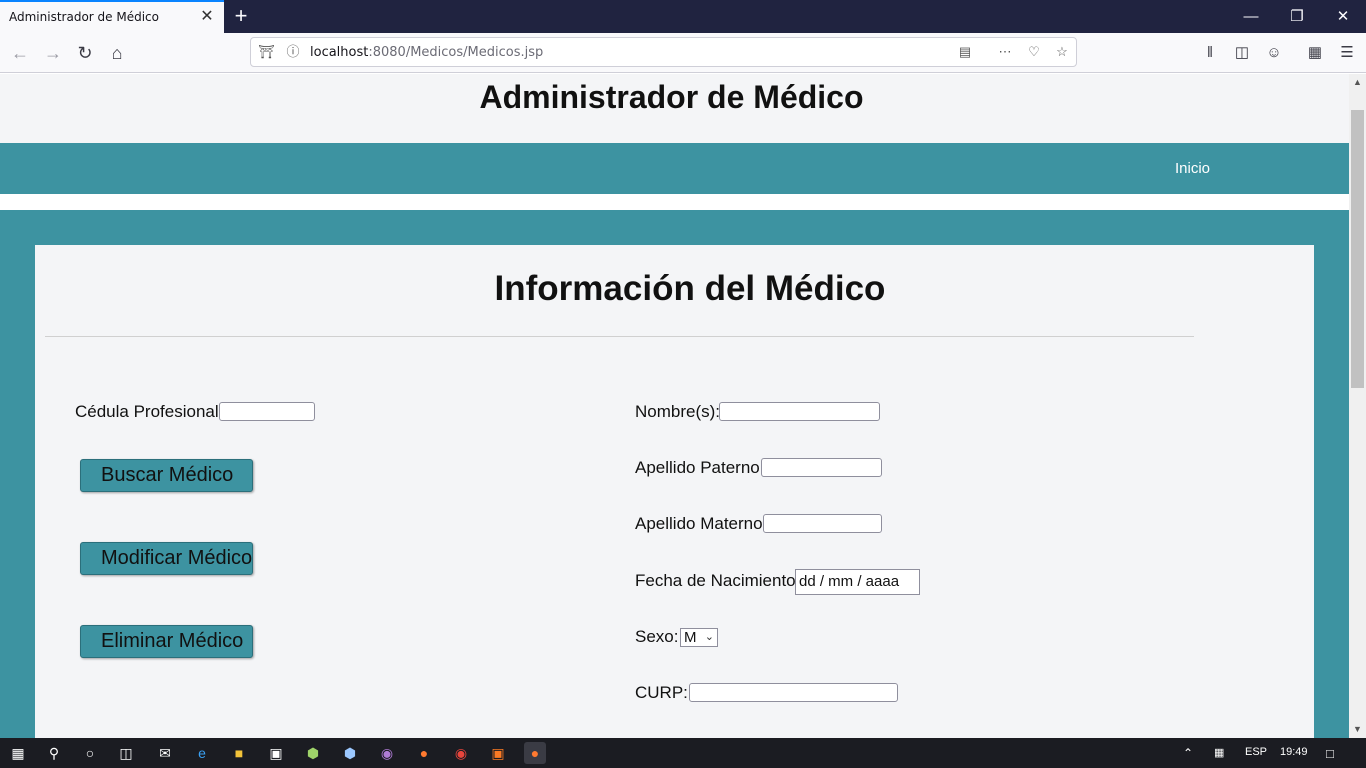 The width and height of the screenshot is (1366, 768). I want to click on xampp-icon: ▣, so click(498, 753).